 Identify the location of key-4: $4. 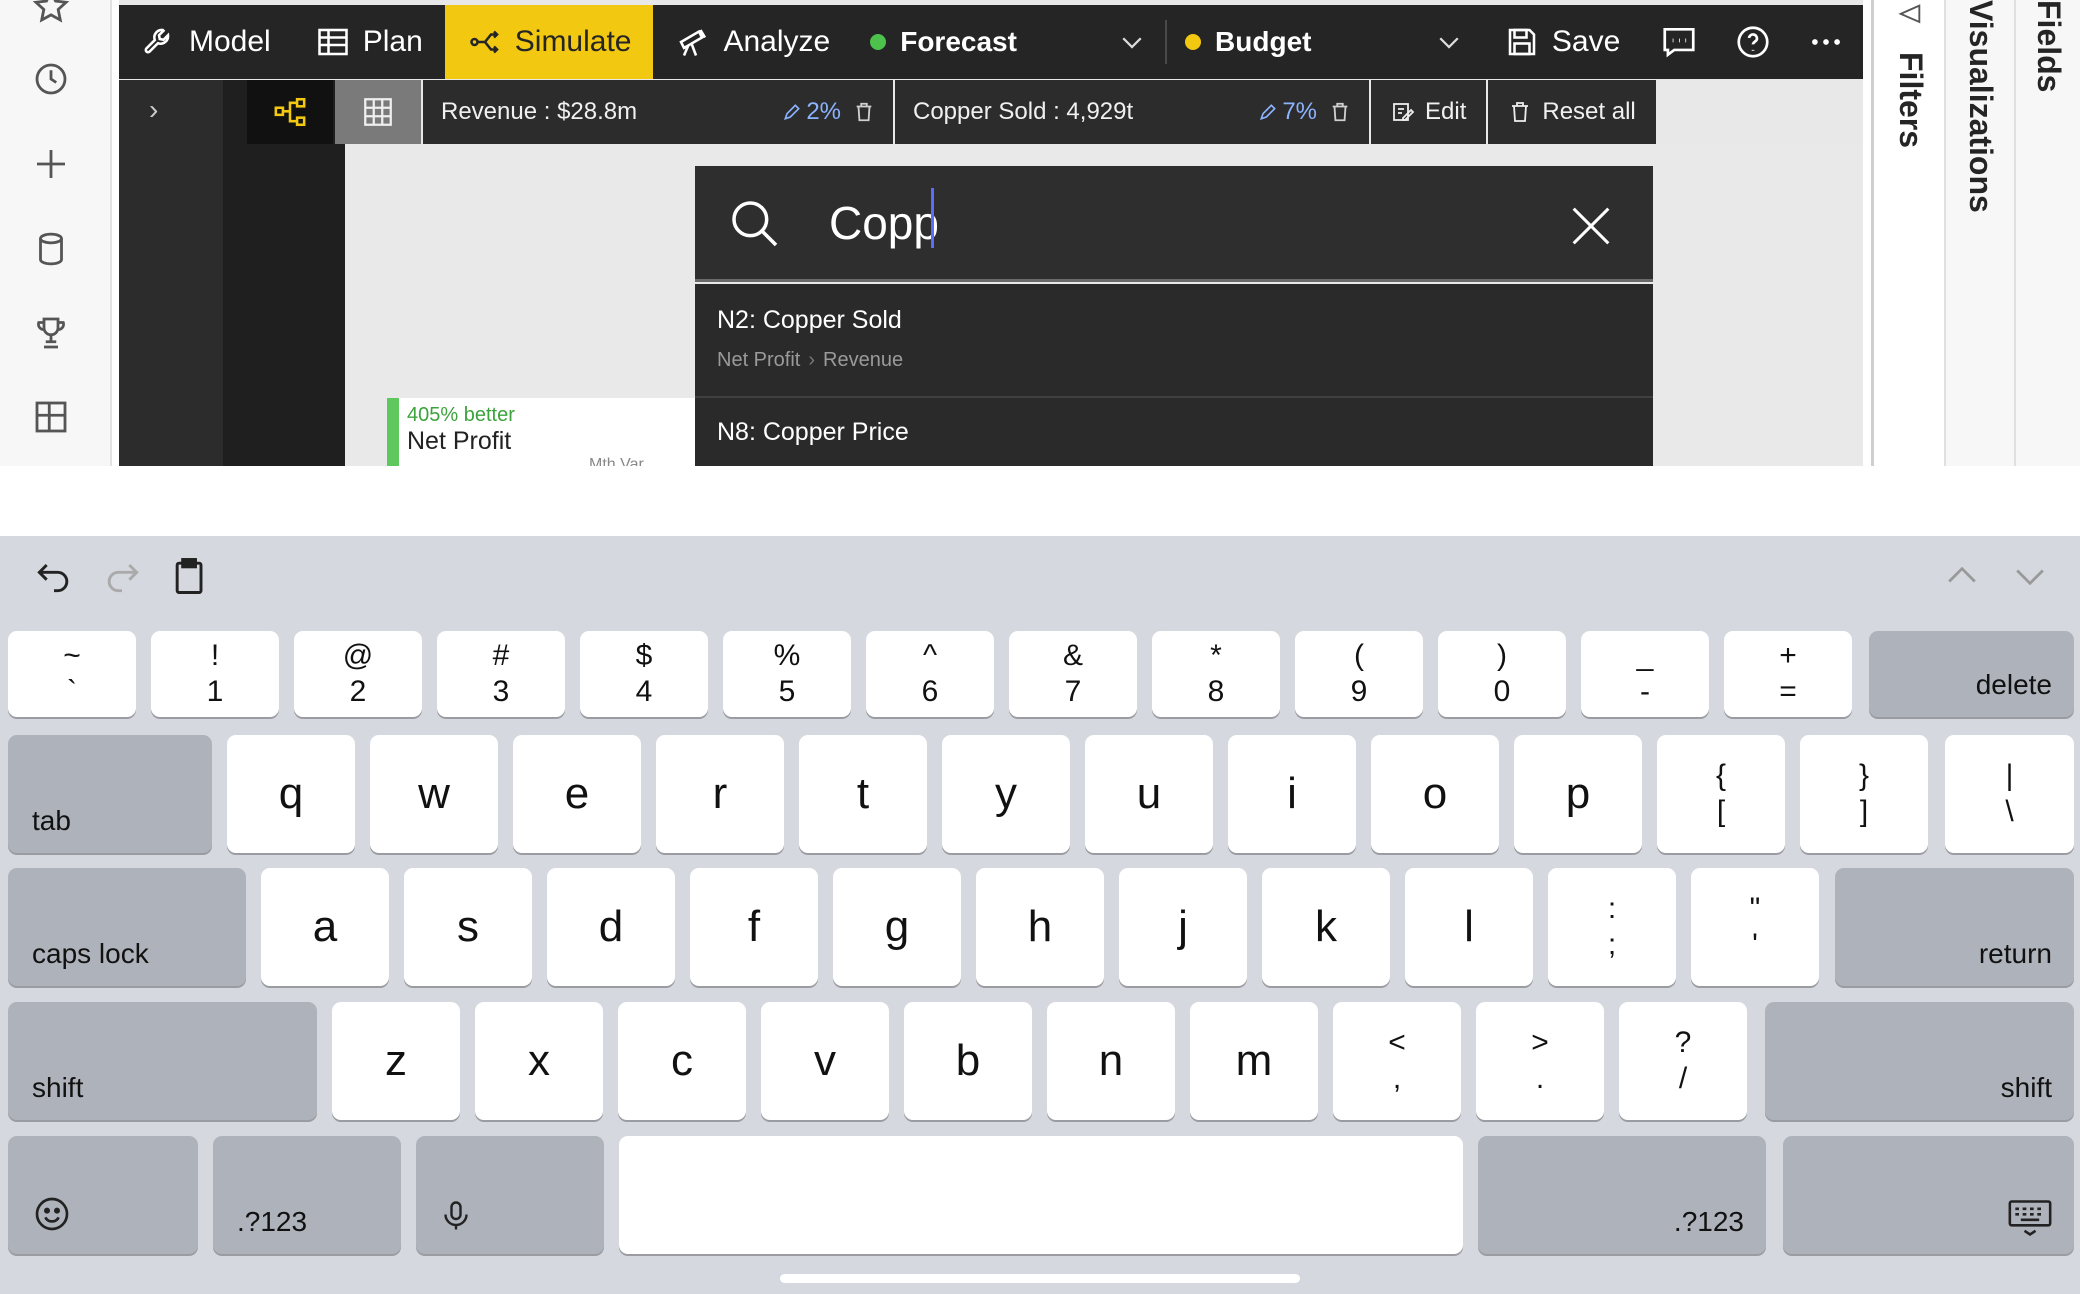
(644, 674).